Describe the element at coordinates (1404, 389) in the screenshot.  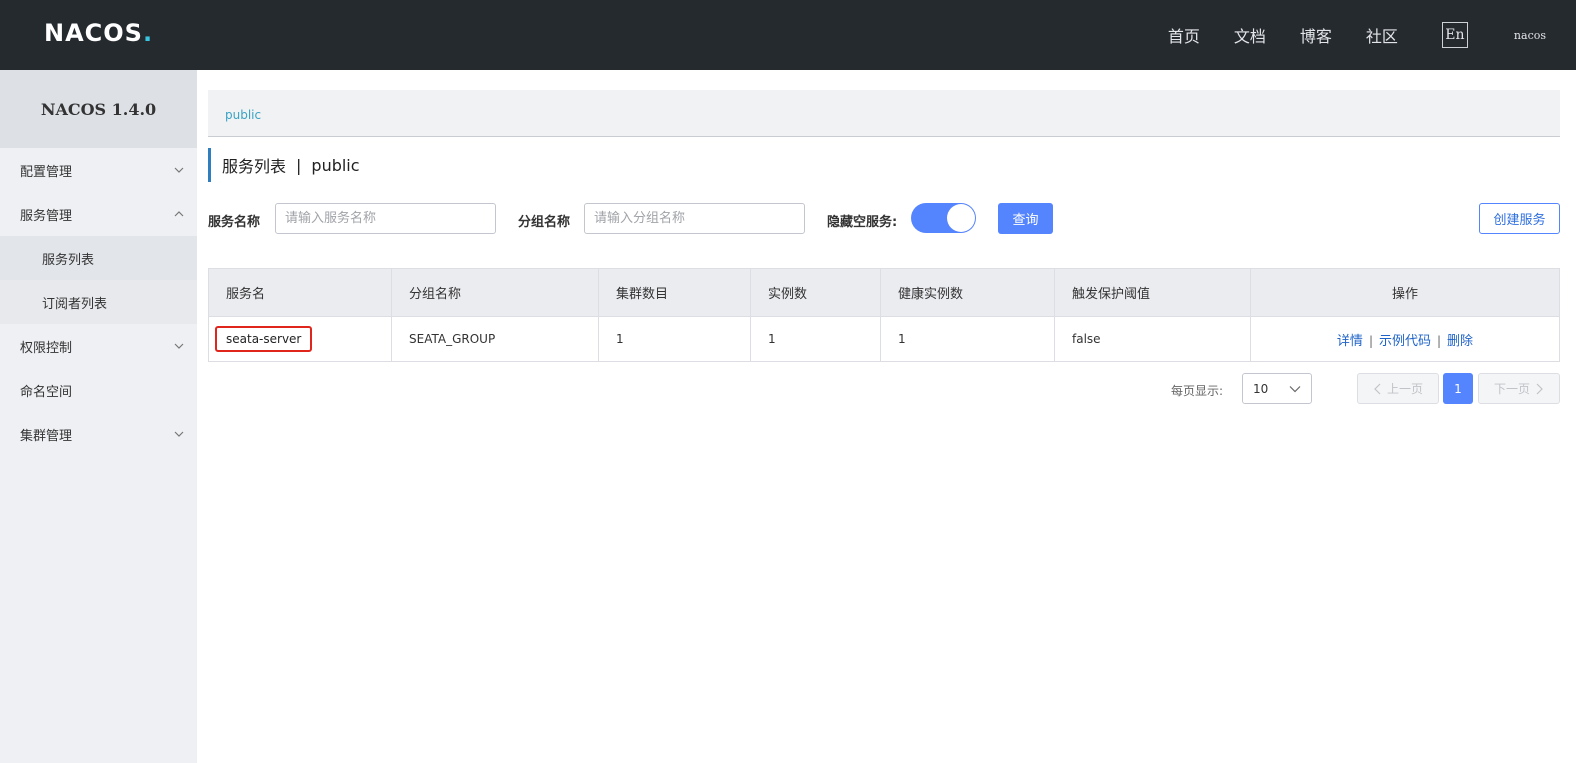
I see `prev-page-label: 上一页` at that location.